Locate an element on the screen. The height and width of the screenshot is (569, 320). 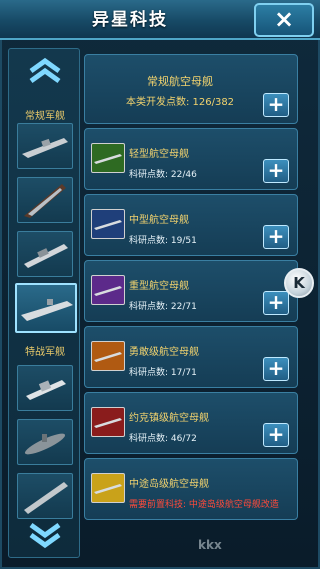
page-title: 异星科技 is located at coordinates (130, 20).